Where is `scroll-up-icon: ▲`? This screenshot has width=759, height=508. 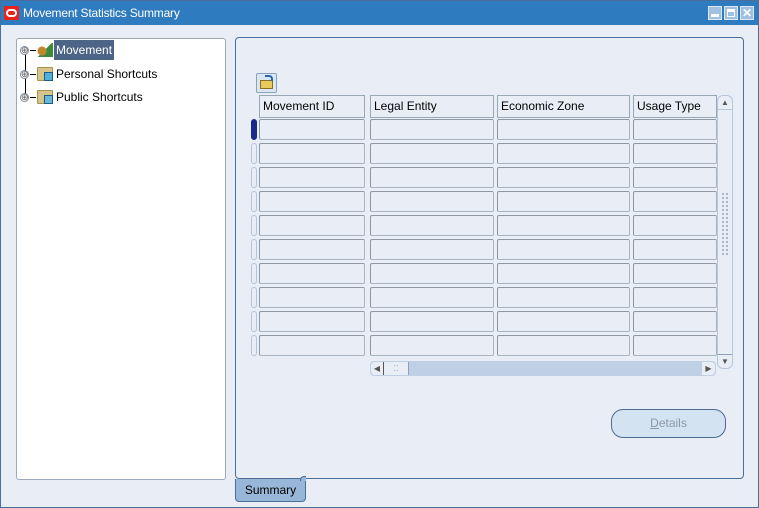 scroll-up-icon: ▲ is located at coordinates (725, 103).